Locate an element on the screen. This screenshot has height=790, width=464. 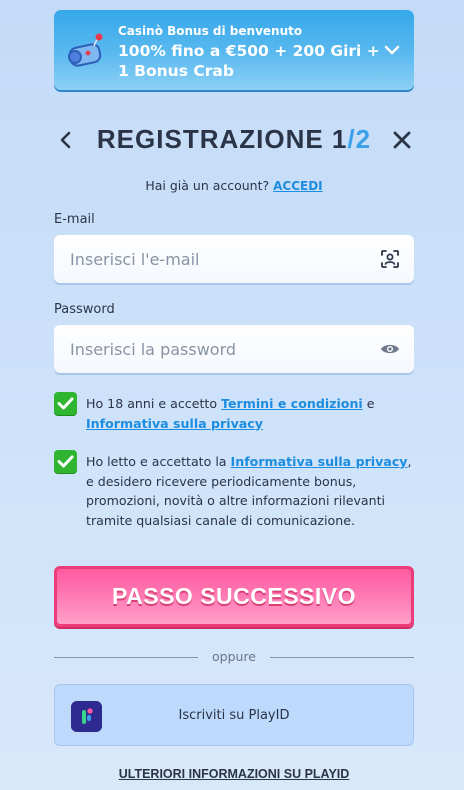
chevron-down-icon is located at coordinates (392, 50).